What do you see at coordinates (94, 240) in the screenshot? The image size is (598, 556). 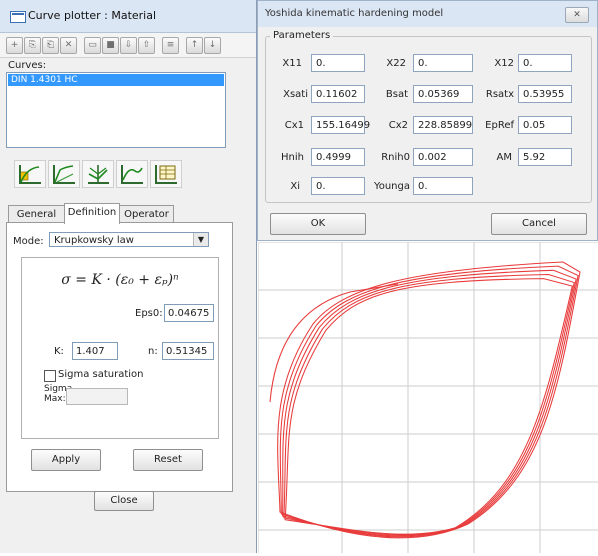 I see `mode-value: Krupkowsky law` at bounding box center [94, 240].